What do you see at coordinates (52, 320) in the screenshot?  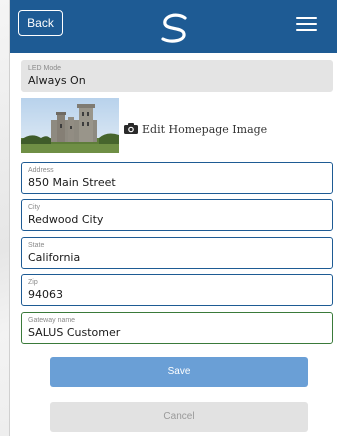 I see `gateway-name-label: Gateway name` at bounding box center [52, 320].